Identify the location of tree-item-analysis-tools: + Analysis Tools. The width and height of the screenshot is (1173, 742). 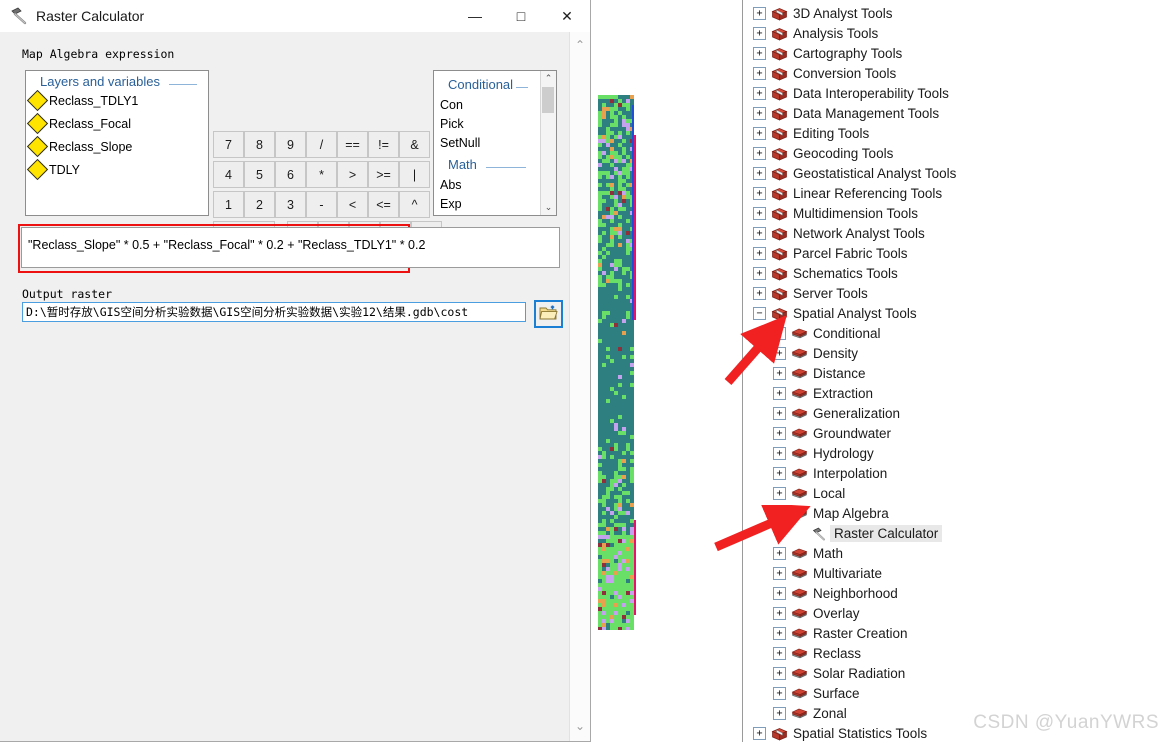
(811, 33).